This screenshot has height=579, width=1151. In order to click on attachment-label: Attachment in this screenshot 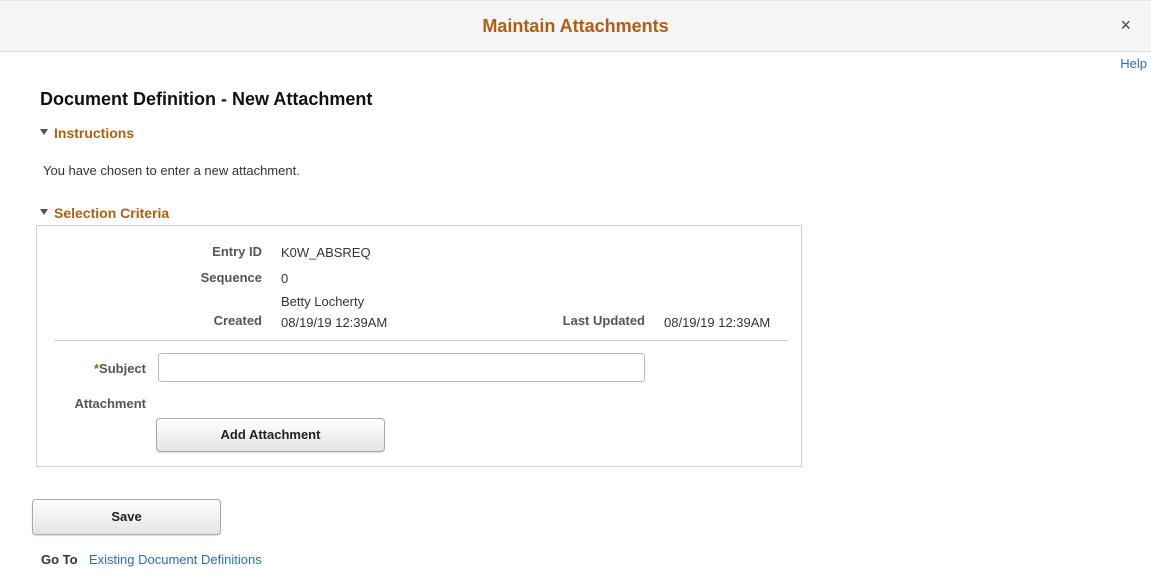, I will do `click(110, 403)`.